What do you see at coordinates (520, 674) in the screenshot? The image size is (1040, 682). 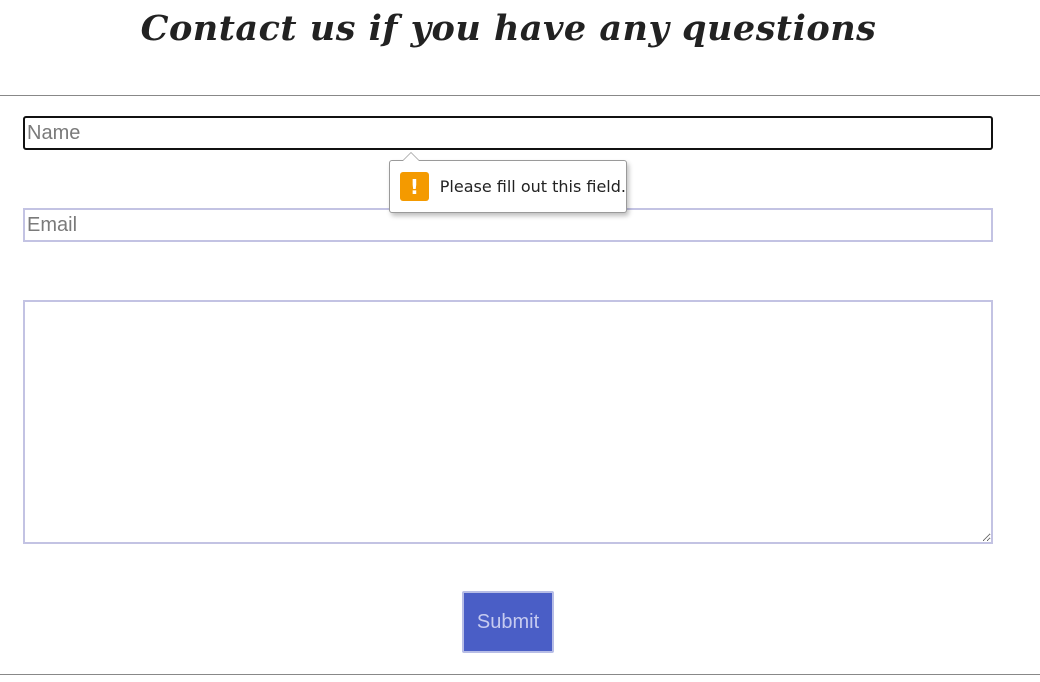 I see `footer-divider` at bounding box center [520, 674].